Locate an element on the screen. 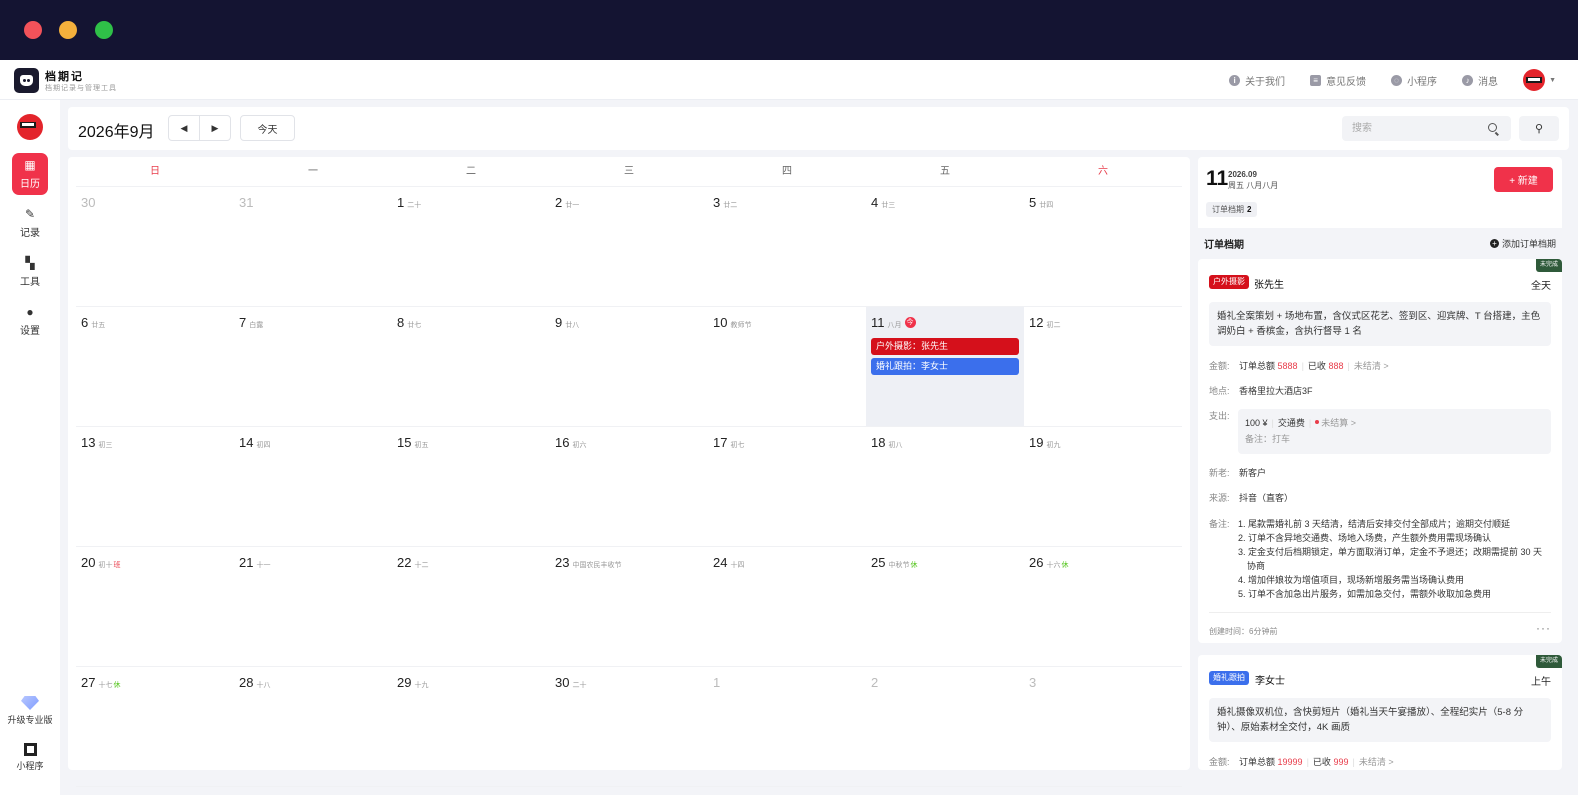  calendar-day-cell: 25 中秋节休 is located at coordinates (945, 607).